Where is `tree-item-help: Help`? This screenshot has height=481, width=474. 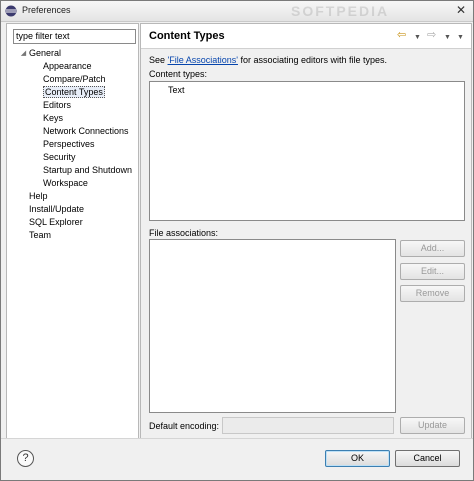 tree-item-help: Help is located at coordinates (38, 196).